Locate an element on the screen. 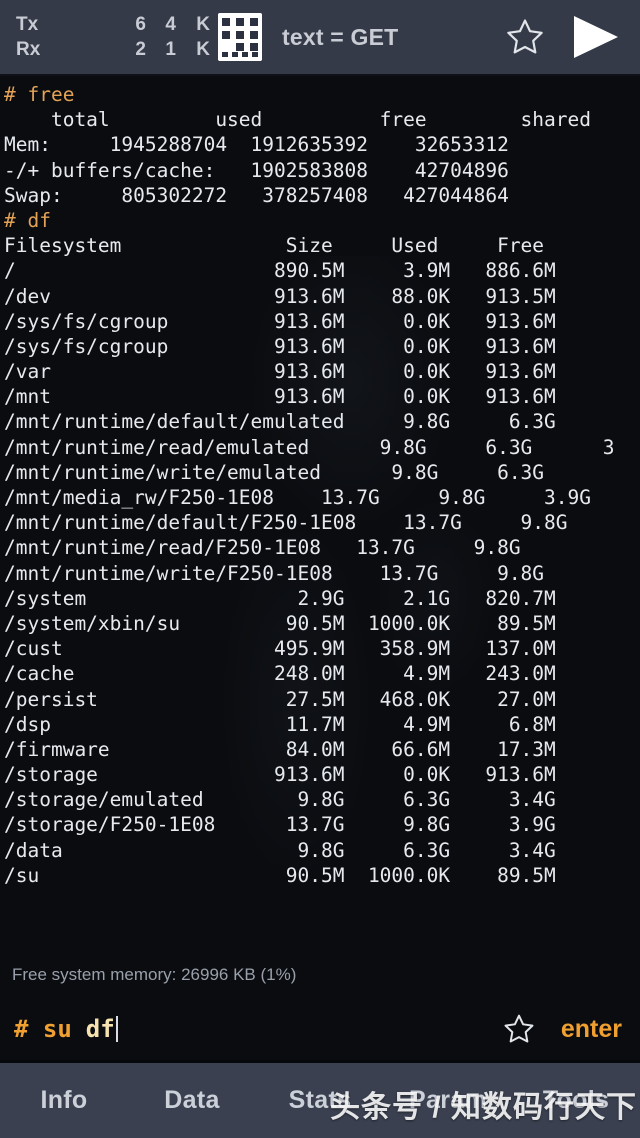 This screenshot has height=1138, width=640. terminal-line: /cust 495.9M 358.9M 137.0M is located at coordinates (322, 648).